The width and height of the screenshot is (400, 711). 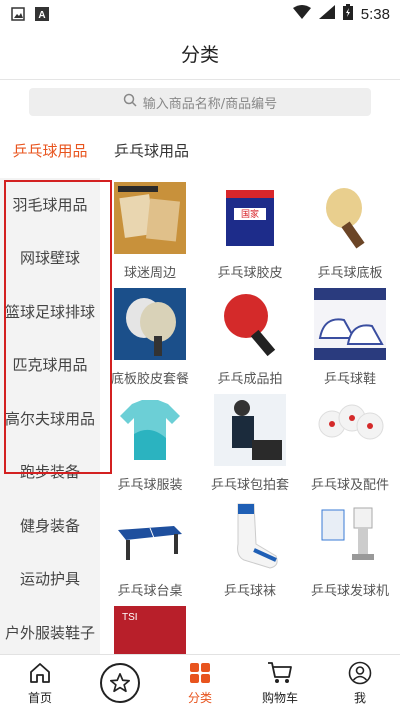 What do you see at coordinates (150, 430) in the screenshot?
I see `shirt-image` at bounding box center [150, 430].